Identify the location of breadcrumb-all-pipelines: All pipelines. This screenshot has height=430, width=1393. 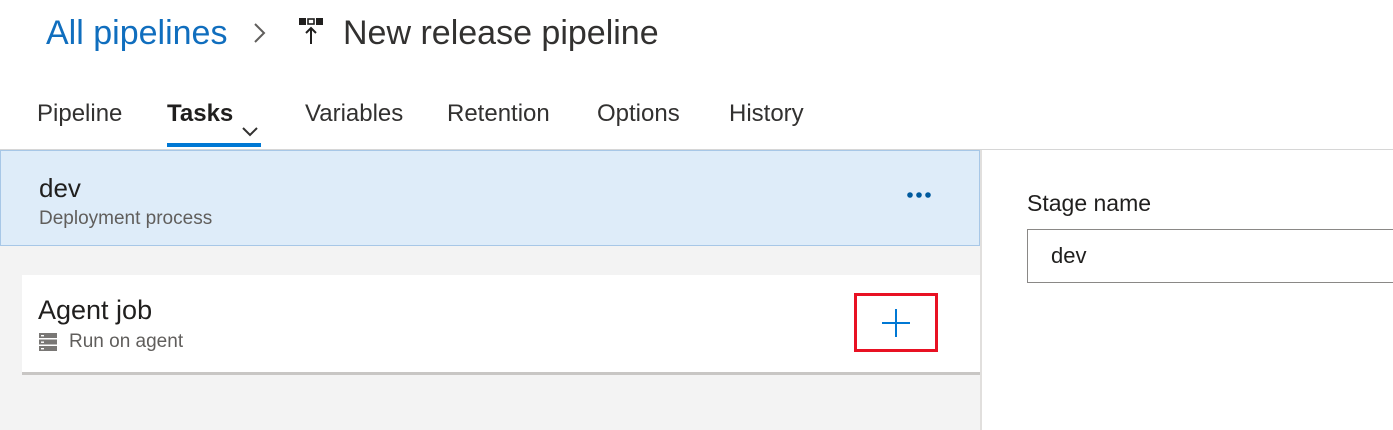
(136, 33).